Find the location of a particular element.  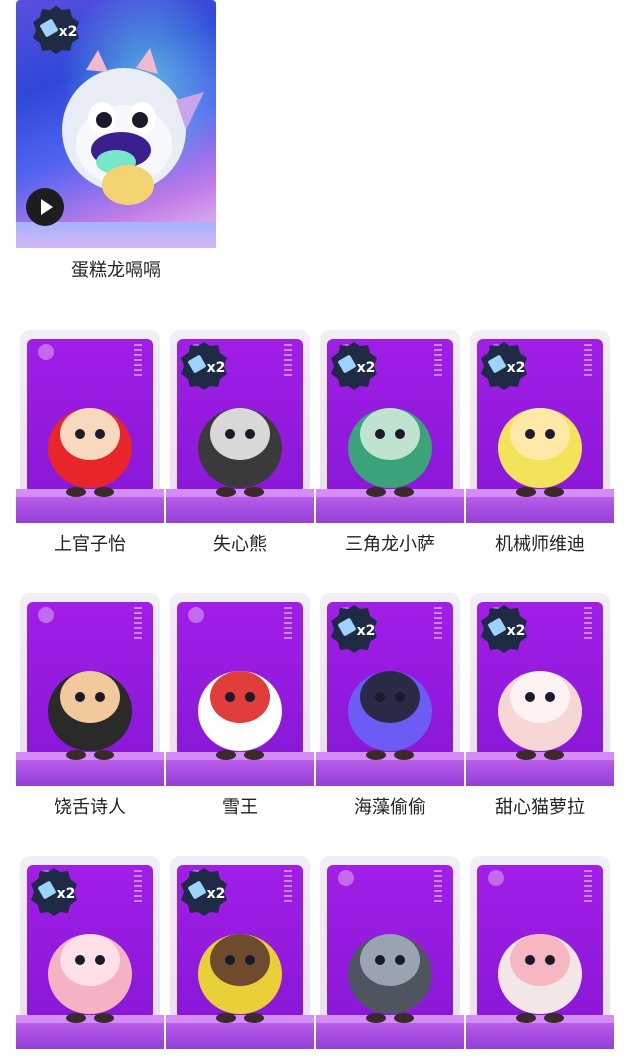

collectible-card: x2 机械师维迪 is located at coordinates (540, 442).